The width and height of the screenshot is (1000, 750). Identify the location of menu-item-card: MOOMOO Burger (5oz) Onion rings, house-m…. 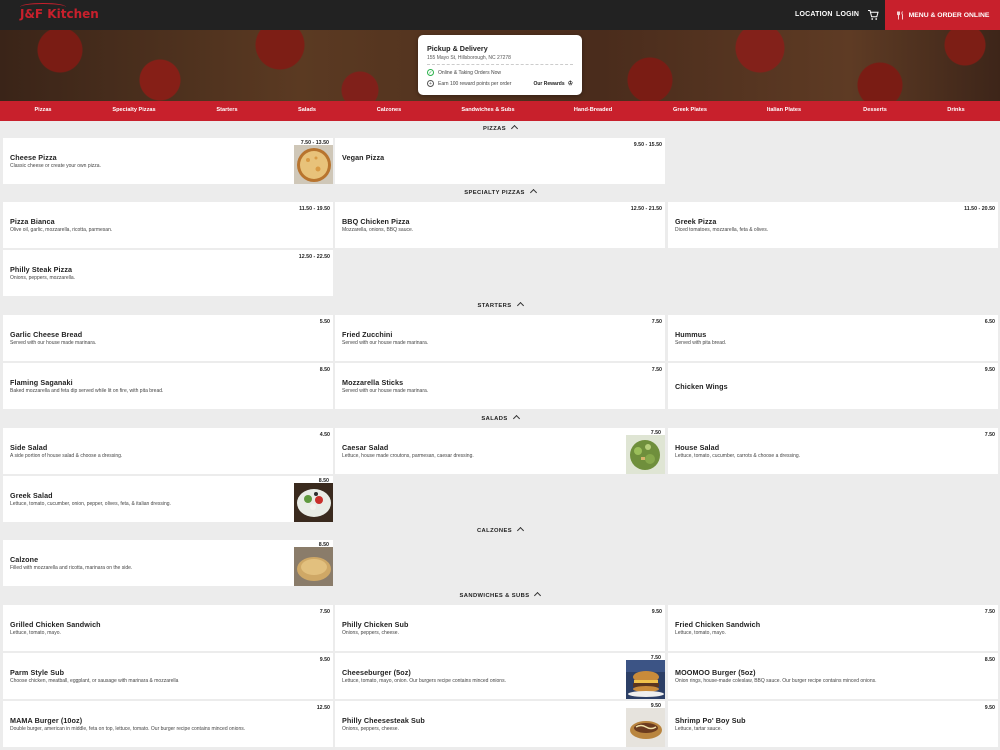
(833, 676).